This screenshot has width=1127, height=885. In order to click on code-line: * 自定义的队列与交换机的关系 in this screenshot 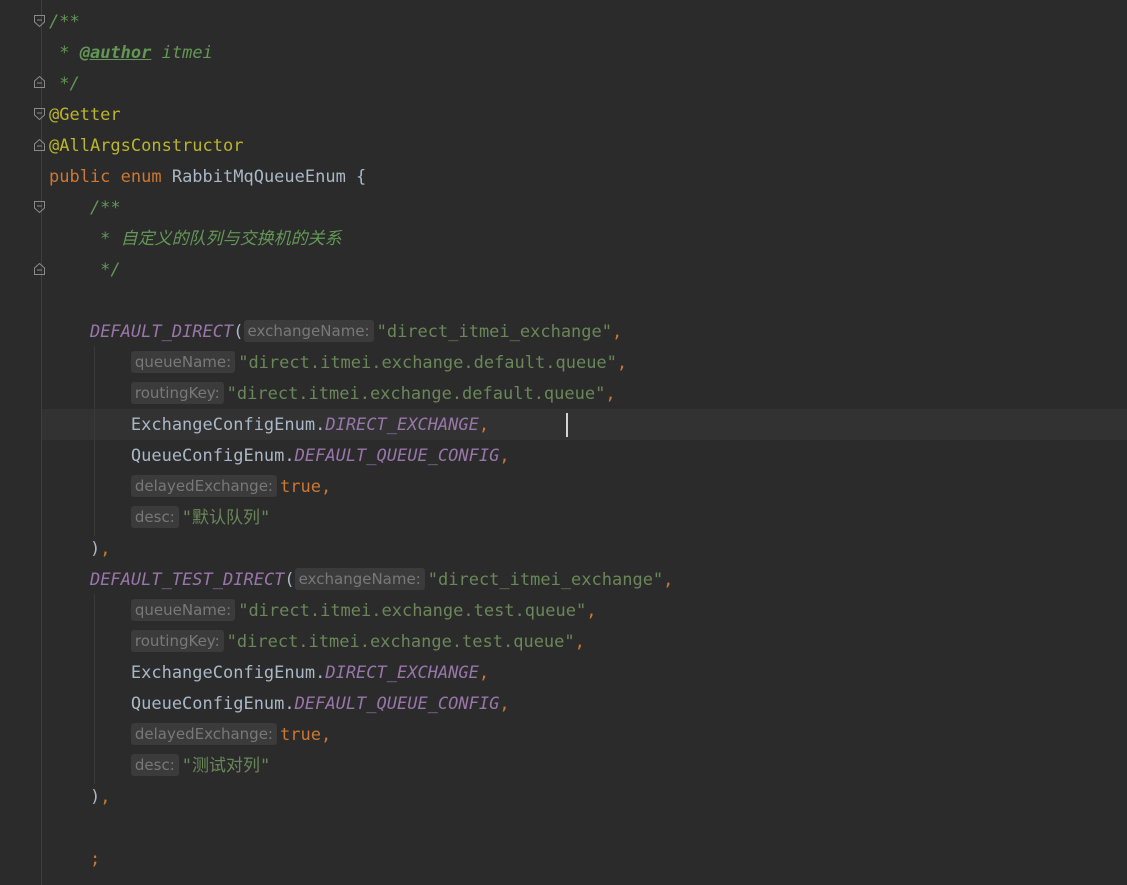, I will do `click(195, 239)`.